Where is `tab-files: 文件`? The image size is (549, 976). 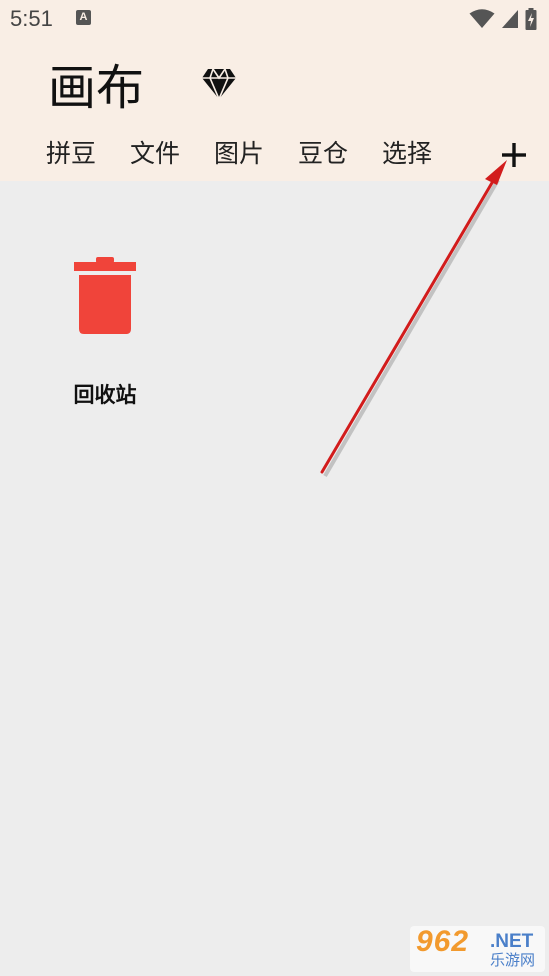 tab-files: 文件 is located at coordinates (155, 154).